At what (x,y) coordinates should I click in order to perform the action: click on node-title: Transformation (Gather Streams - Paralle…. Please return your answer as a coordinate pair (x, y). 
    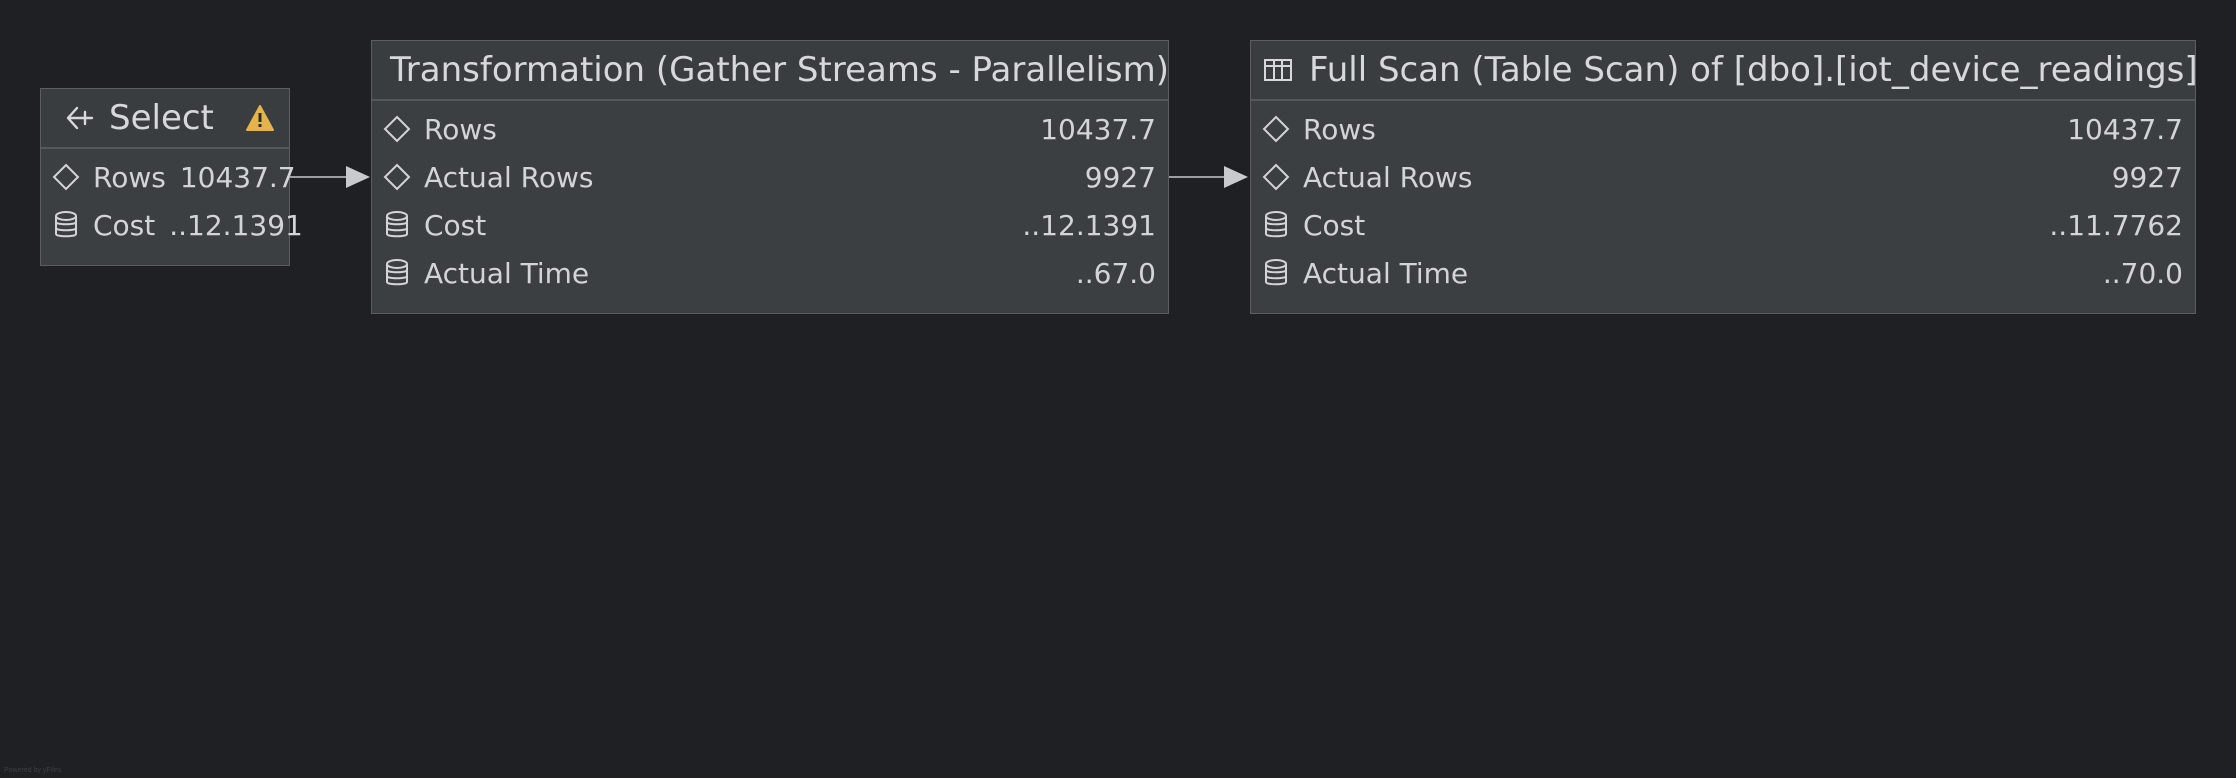
    Looking at the image, I should click on (779, 70).